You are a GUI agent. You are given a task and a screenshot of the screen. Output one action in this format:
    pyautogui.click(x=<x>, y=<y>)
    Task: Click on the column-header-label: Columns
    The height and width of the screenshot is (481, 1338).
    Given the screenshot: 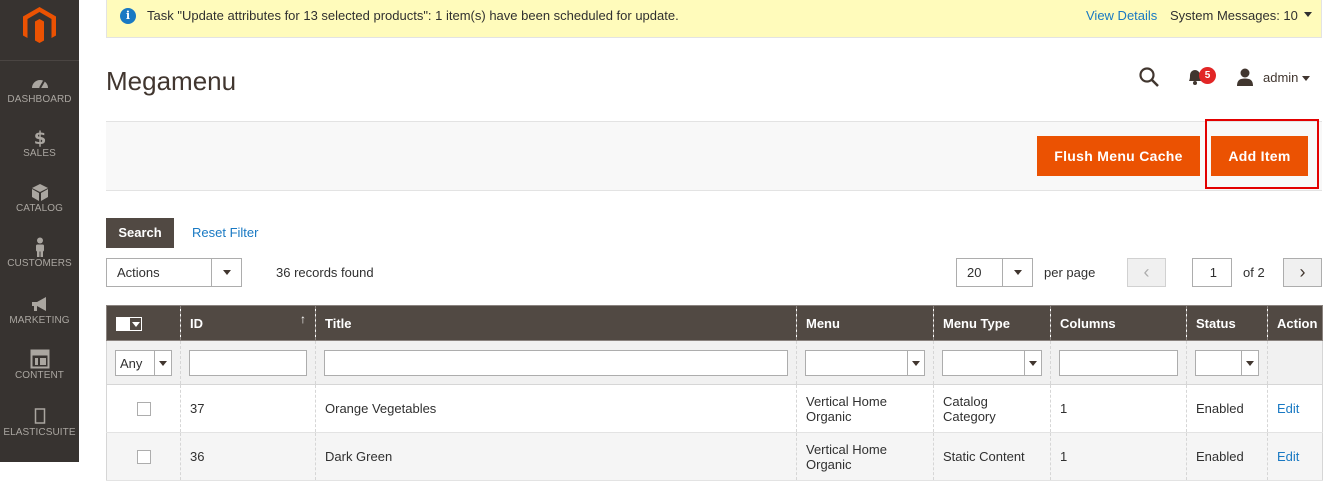 What is the action you would take?
    pyautogui.click(x=1088, y=323)
    